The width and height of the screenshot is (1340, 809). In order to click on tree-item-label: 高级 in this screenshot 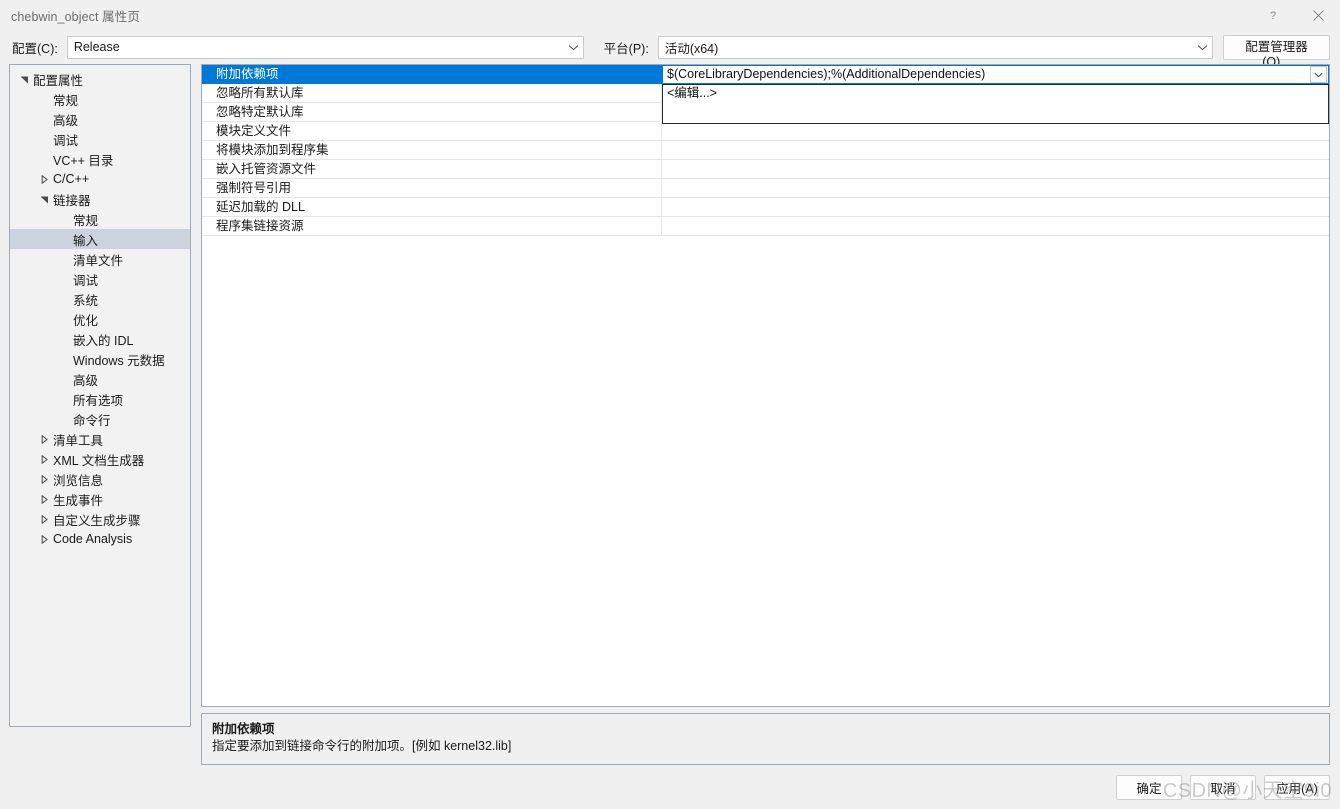, I will do `click(66, 120)`.